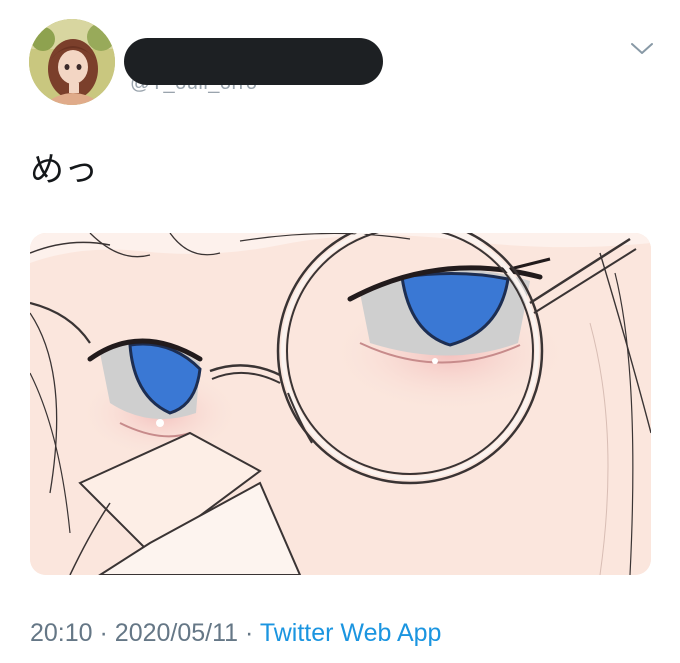 The image size is (680, 663). What do you see at coordinates (64, 170) in the screenshot?
I see `tweet-text: めっ` at bounding box center [64, 170].